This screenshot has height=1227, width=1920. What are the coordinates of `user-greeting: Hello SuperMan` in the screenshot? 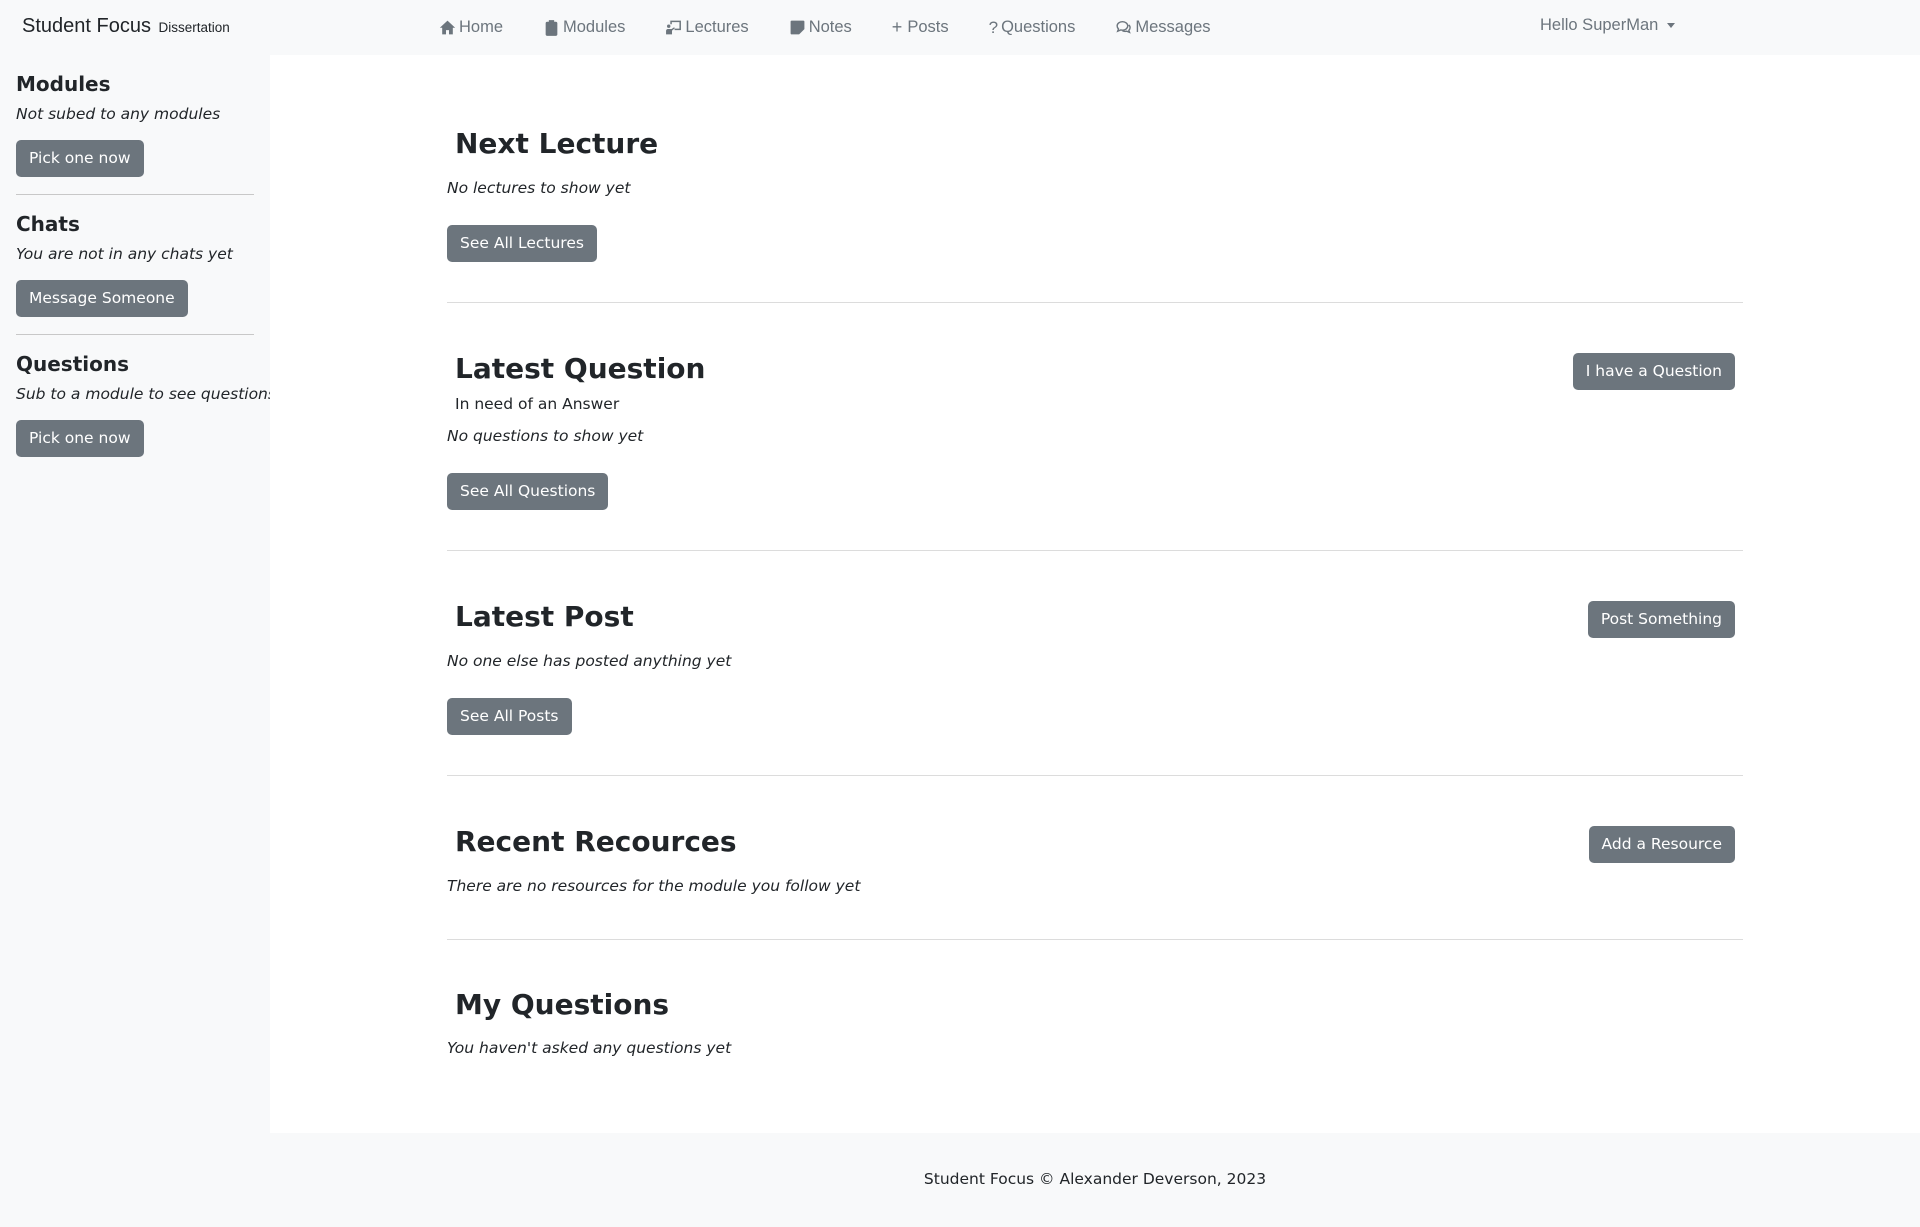 It's located at (1599, 25).